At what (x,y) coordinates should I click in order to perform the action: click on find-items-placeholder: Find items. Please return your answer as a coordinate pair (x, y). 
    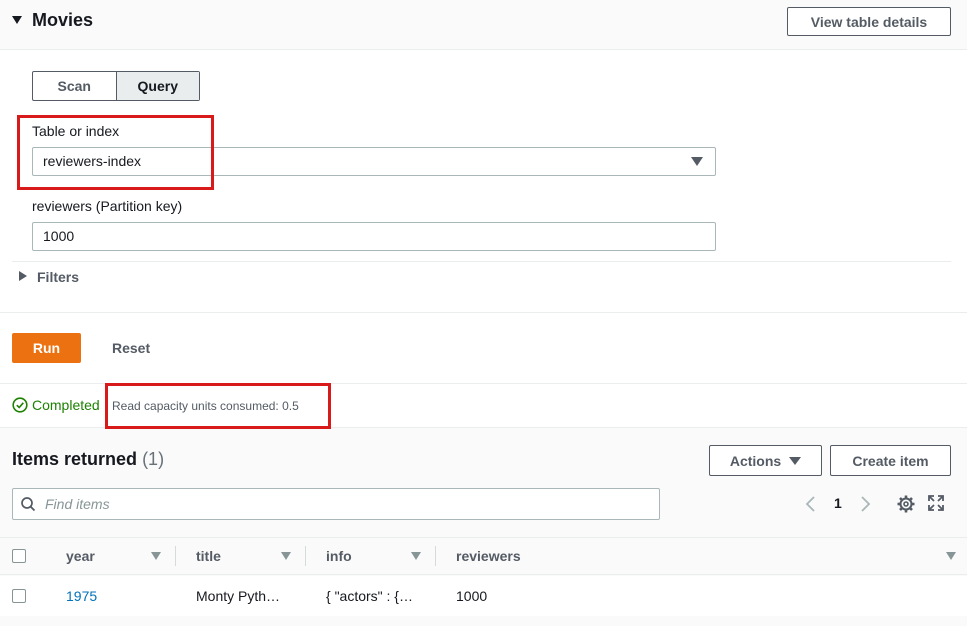
    Looking at the image, I should click on (77, 504).